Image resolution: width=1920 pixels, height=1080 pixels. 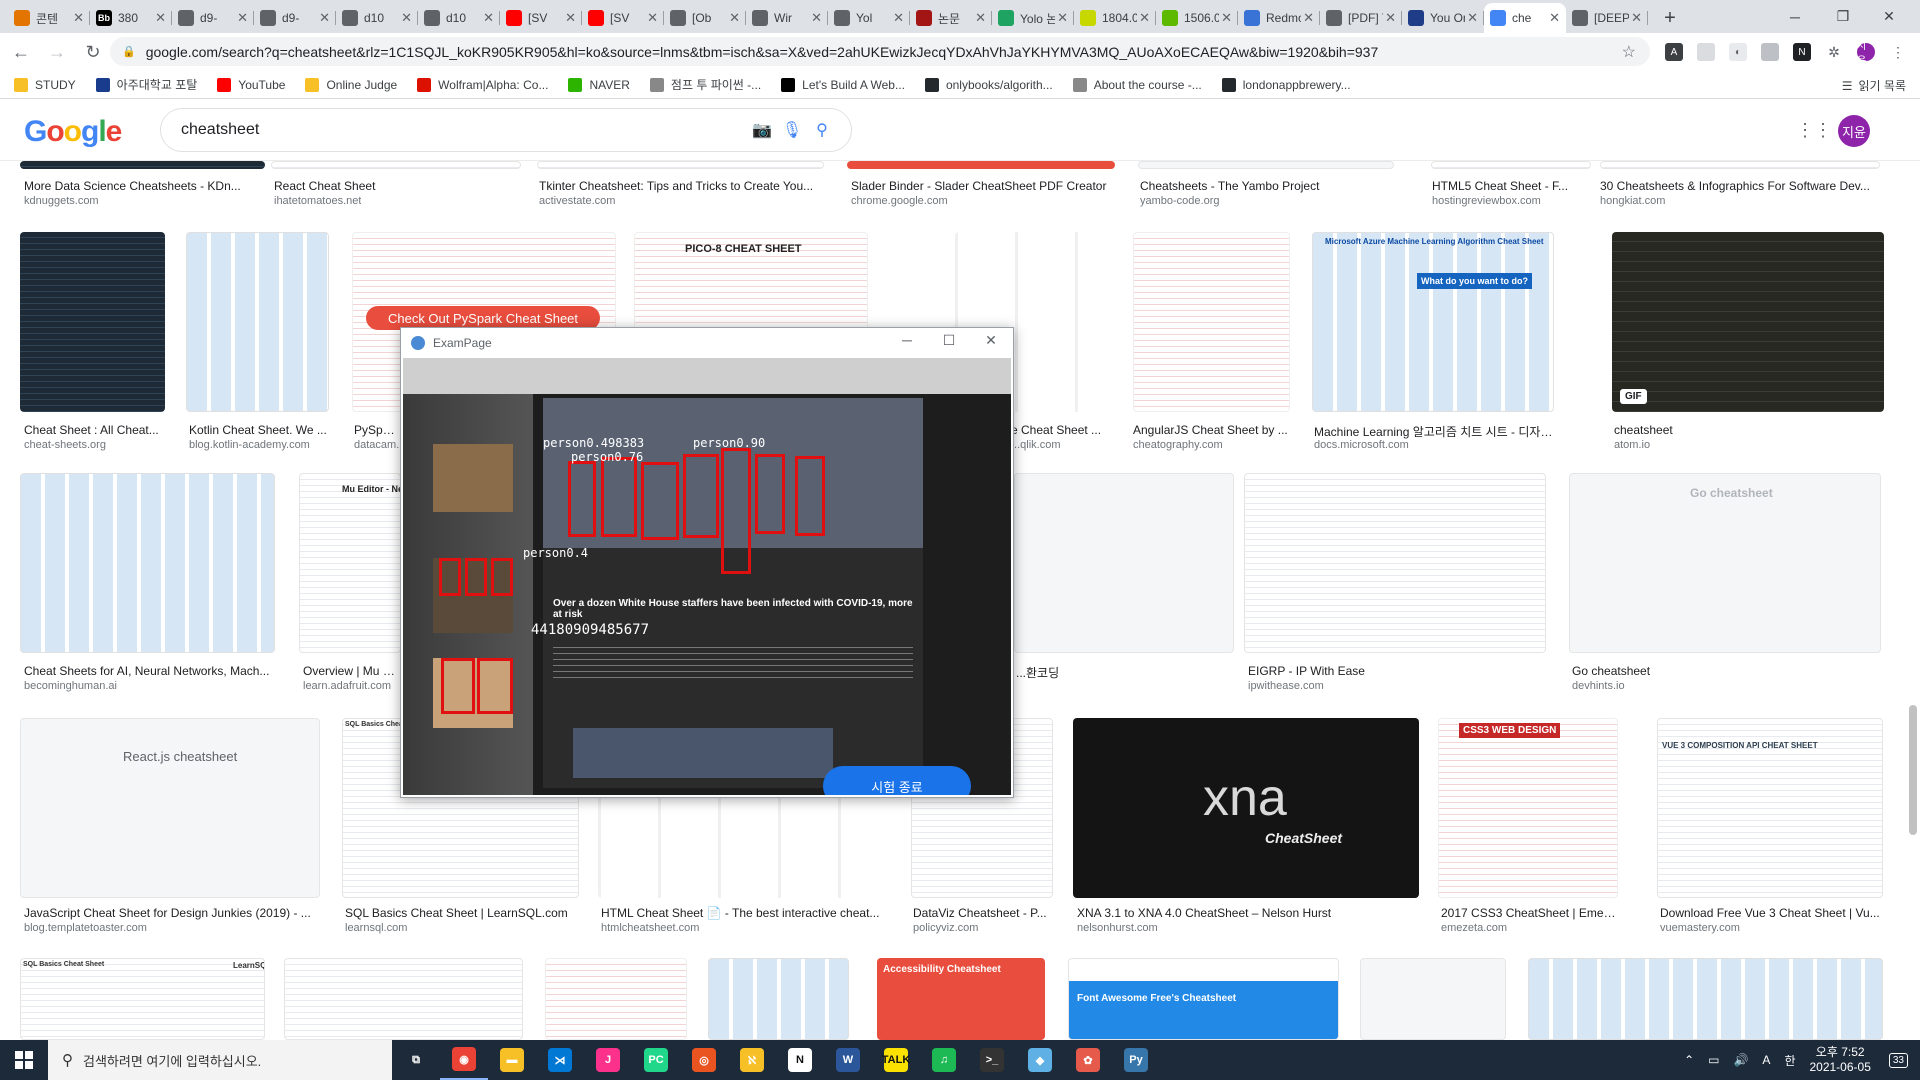 I want to click on new-tab-button: +, so click(x=1670, y=18).